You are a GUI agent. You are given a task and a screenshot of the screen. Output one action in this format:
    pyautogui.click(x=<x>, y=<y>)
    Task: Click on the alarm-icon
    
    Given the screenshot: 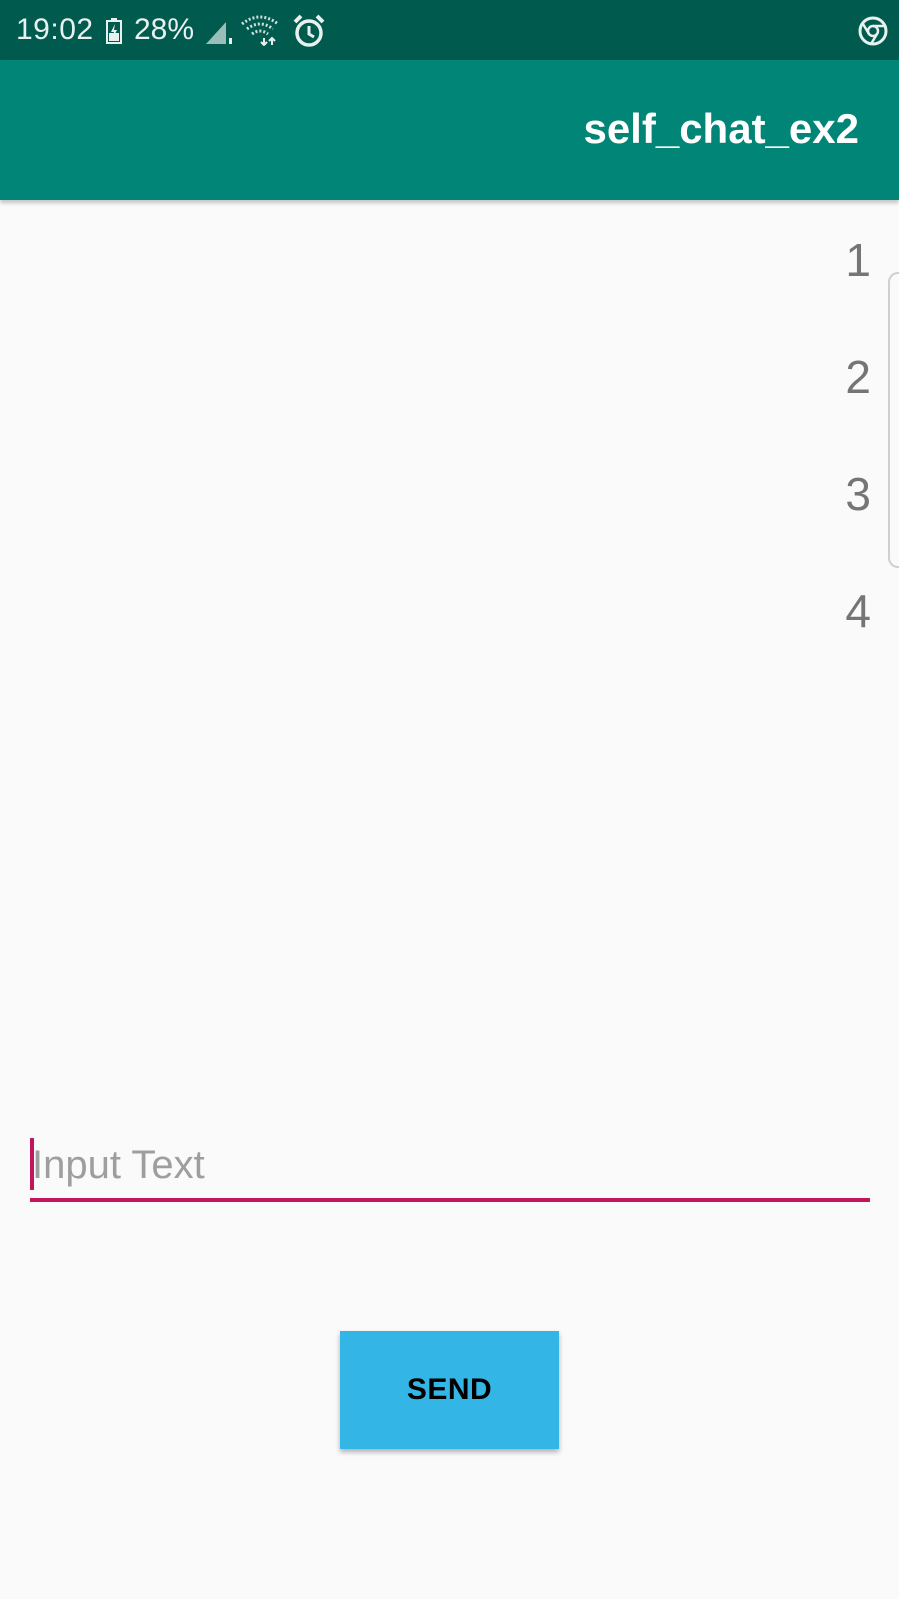 What is the action you would take?
    pyautogui.click(x=309, y=30)
    